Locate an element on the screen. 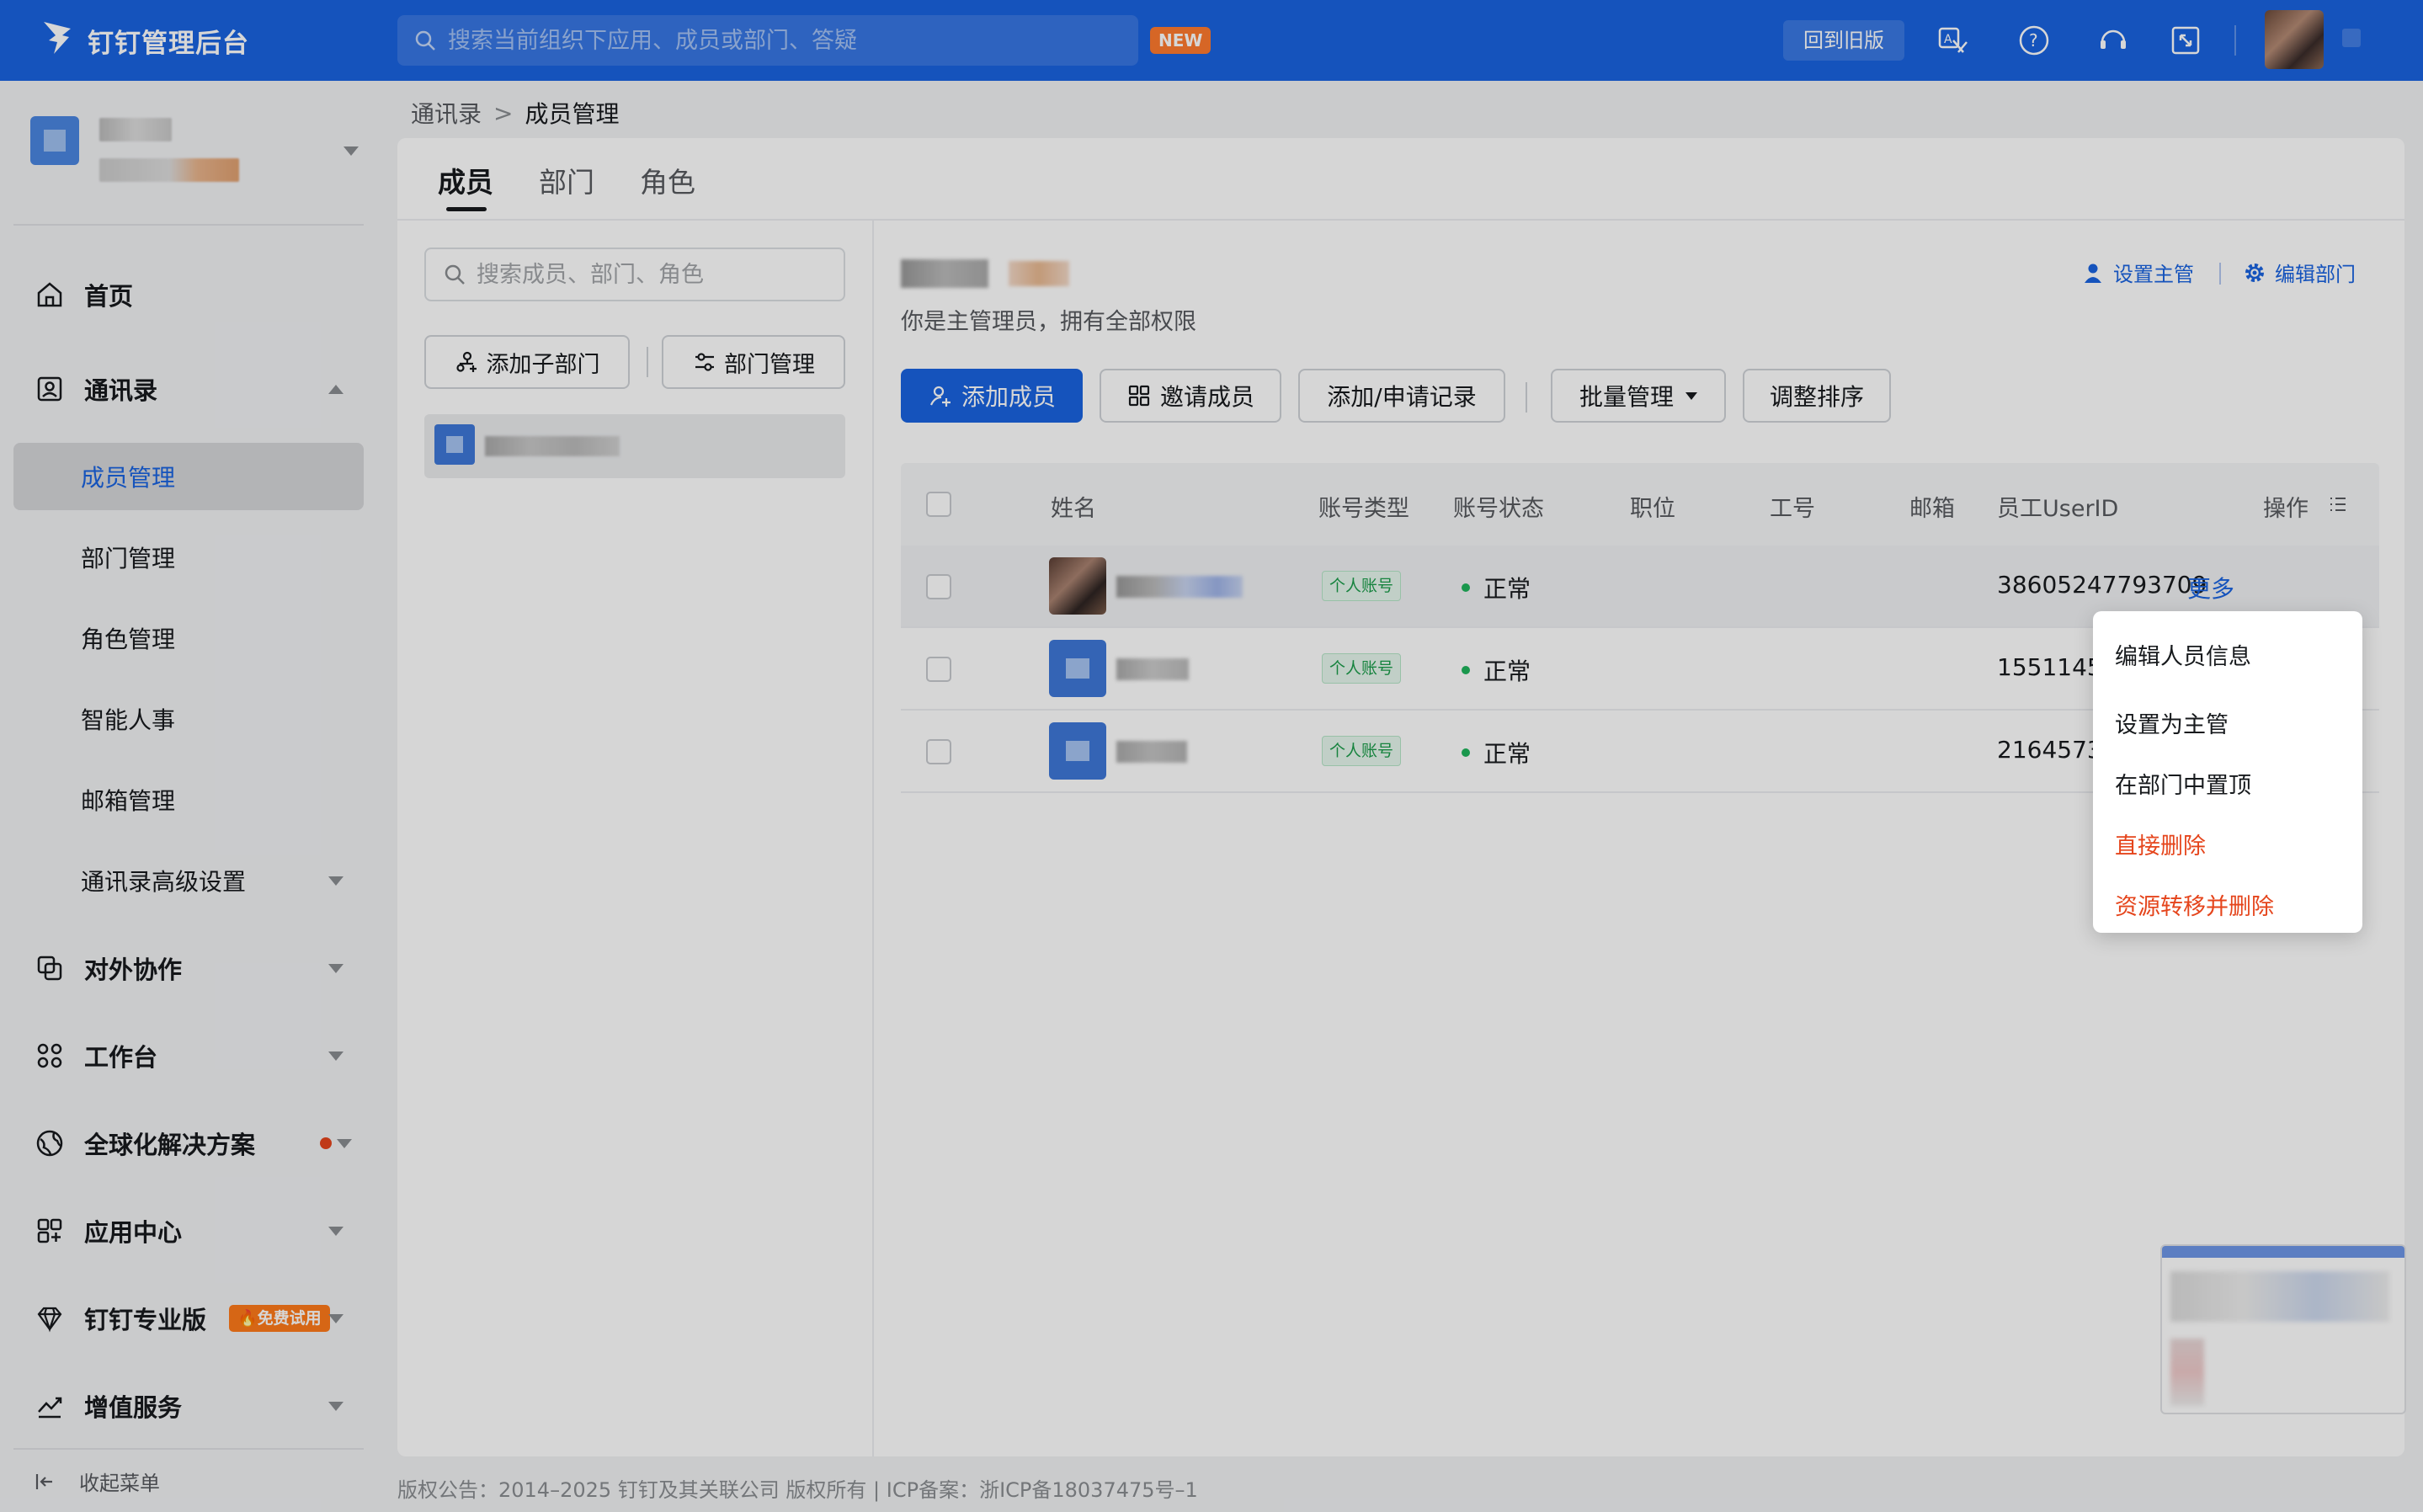 The height and width of the screenshot is (1512, 2423). member-avatar is located at coordinates (1077, 586).